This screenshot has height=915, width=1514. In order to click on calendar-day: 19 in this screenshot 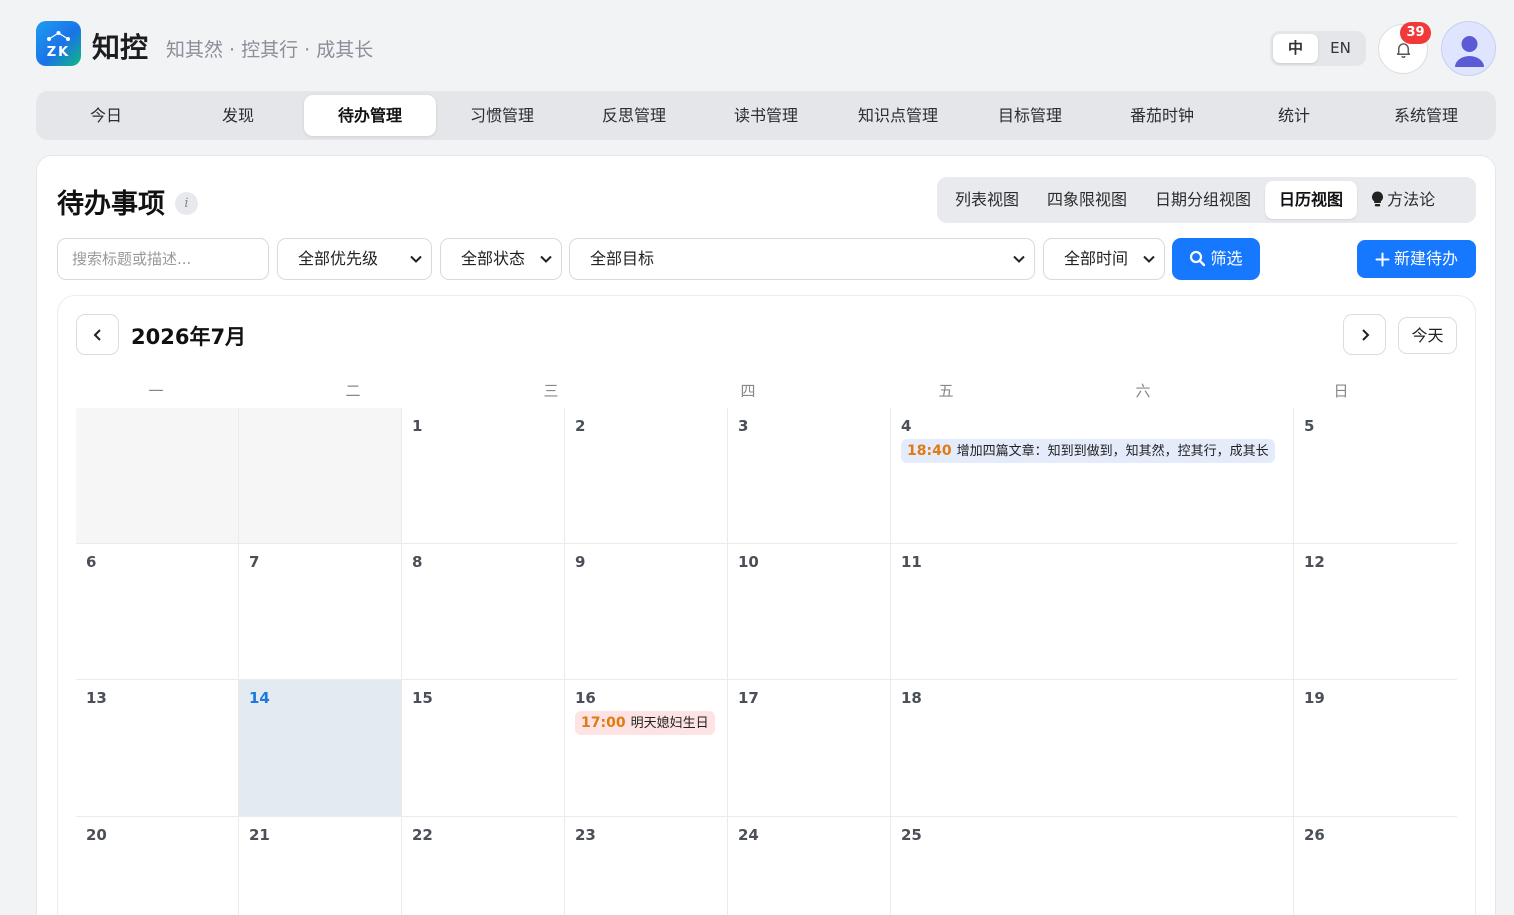, I will do `click(1375, 748)`.